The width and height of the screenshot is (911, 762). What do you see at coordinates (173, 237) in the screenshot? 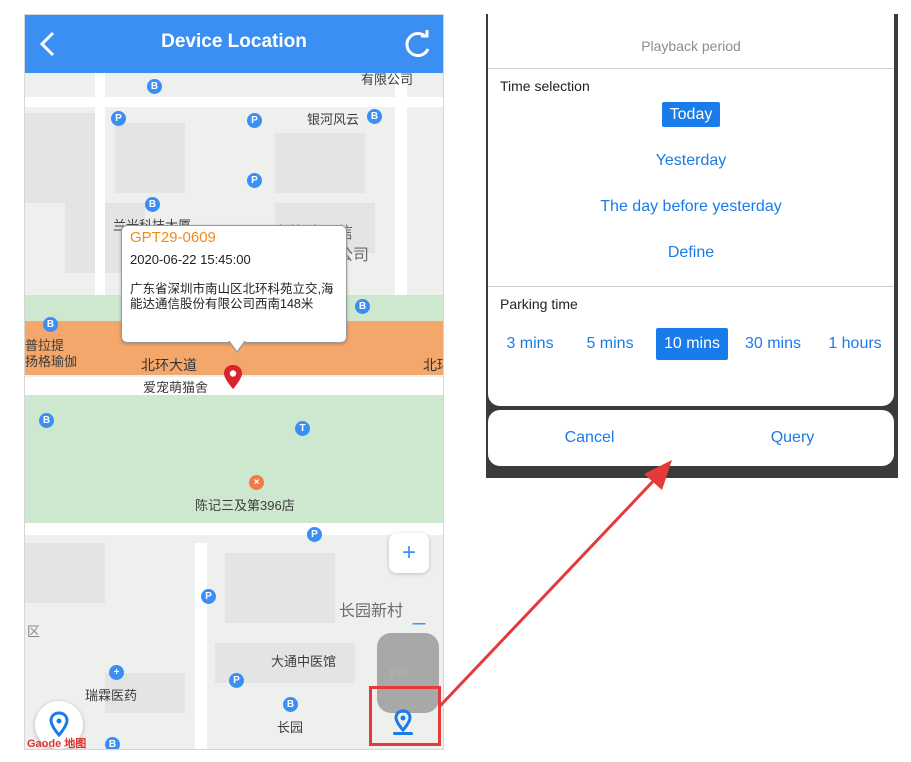
I see `device-name: GPT29-0609` at bounding box center [173, 237].